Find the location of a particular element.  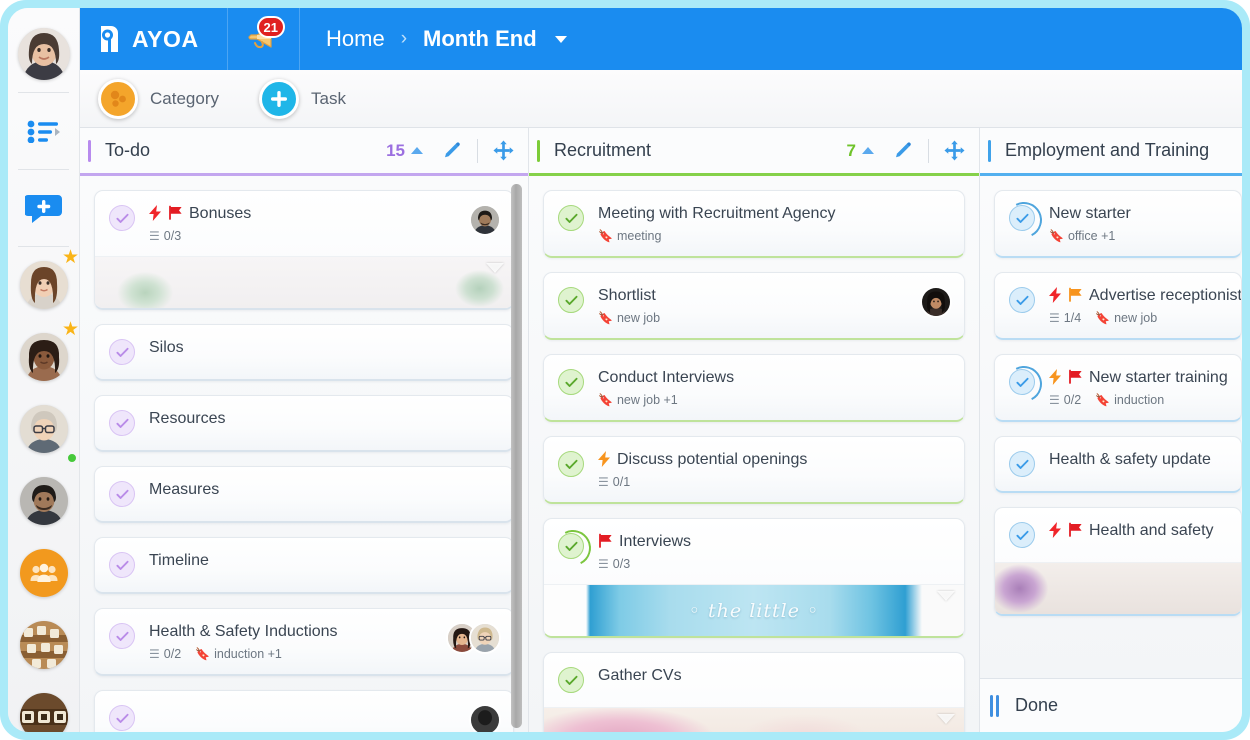

sidebar-item-member-2: ★ is located at coordinates (43, 356).